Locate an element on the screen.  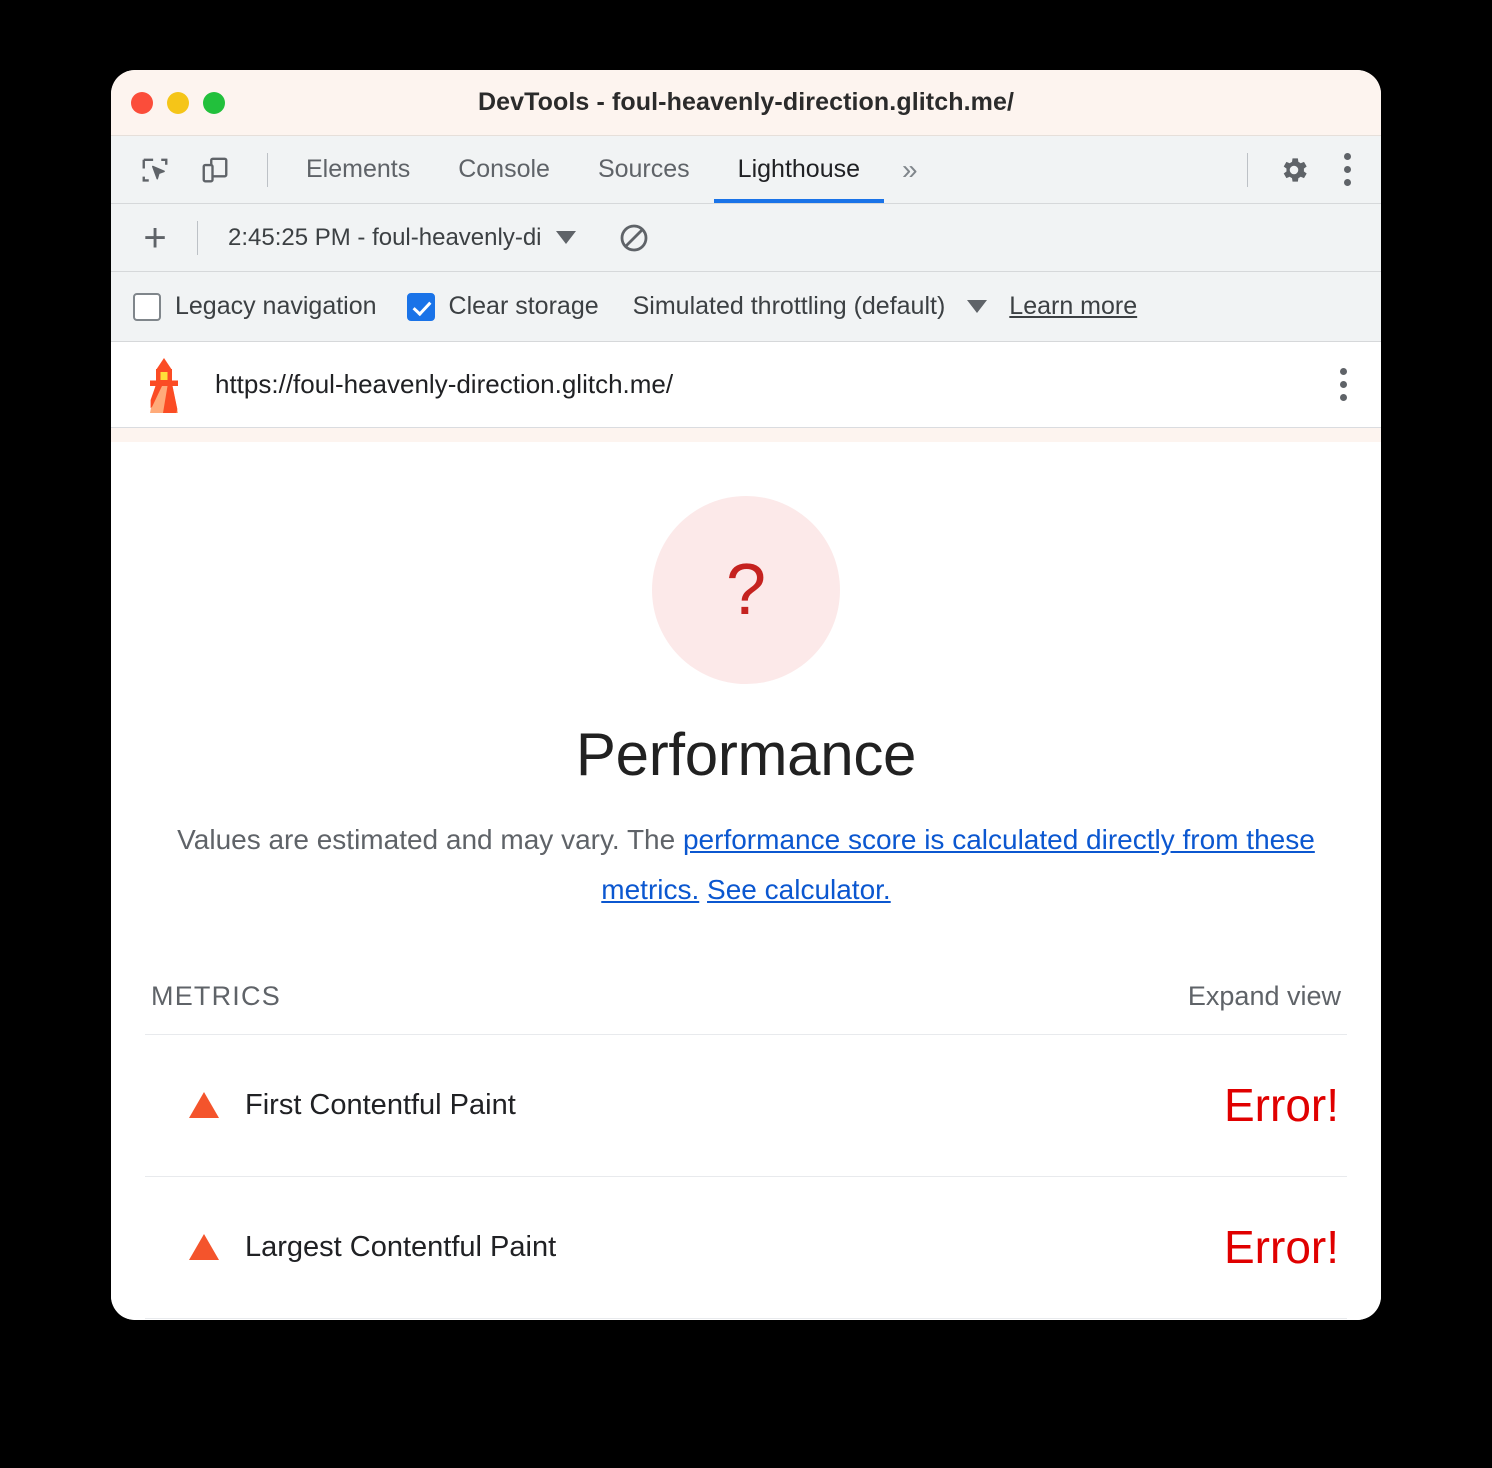
report-options-icon is located at coordinates (1343, 384).